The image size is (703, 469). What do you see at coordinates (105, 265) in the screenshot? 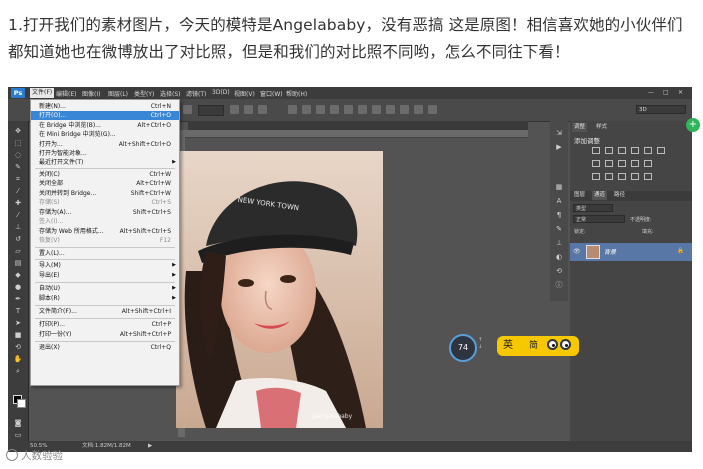
I see `menu-item-import: 导入(M) ▶` at bounding box center [105, 265].